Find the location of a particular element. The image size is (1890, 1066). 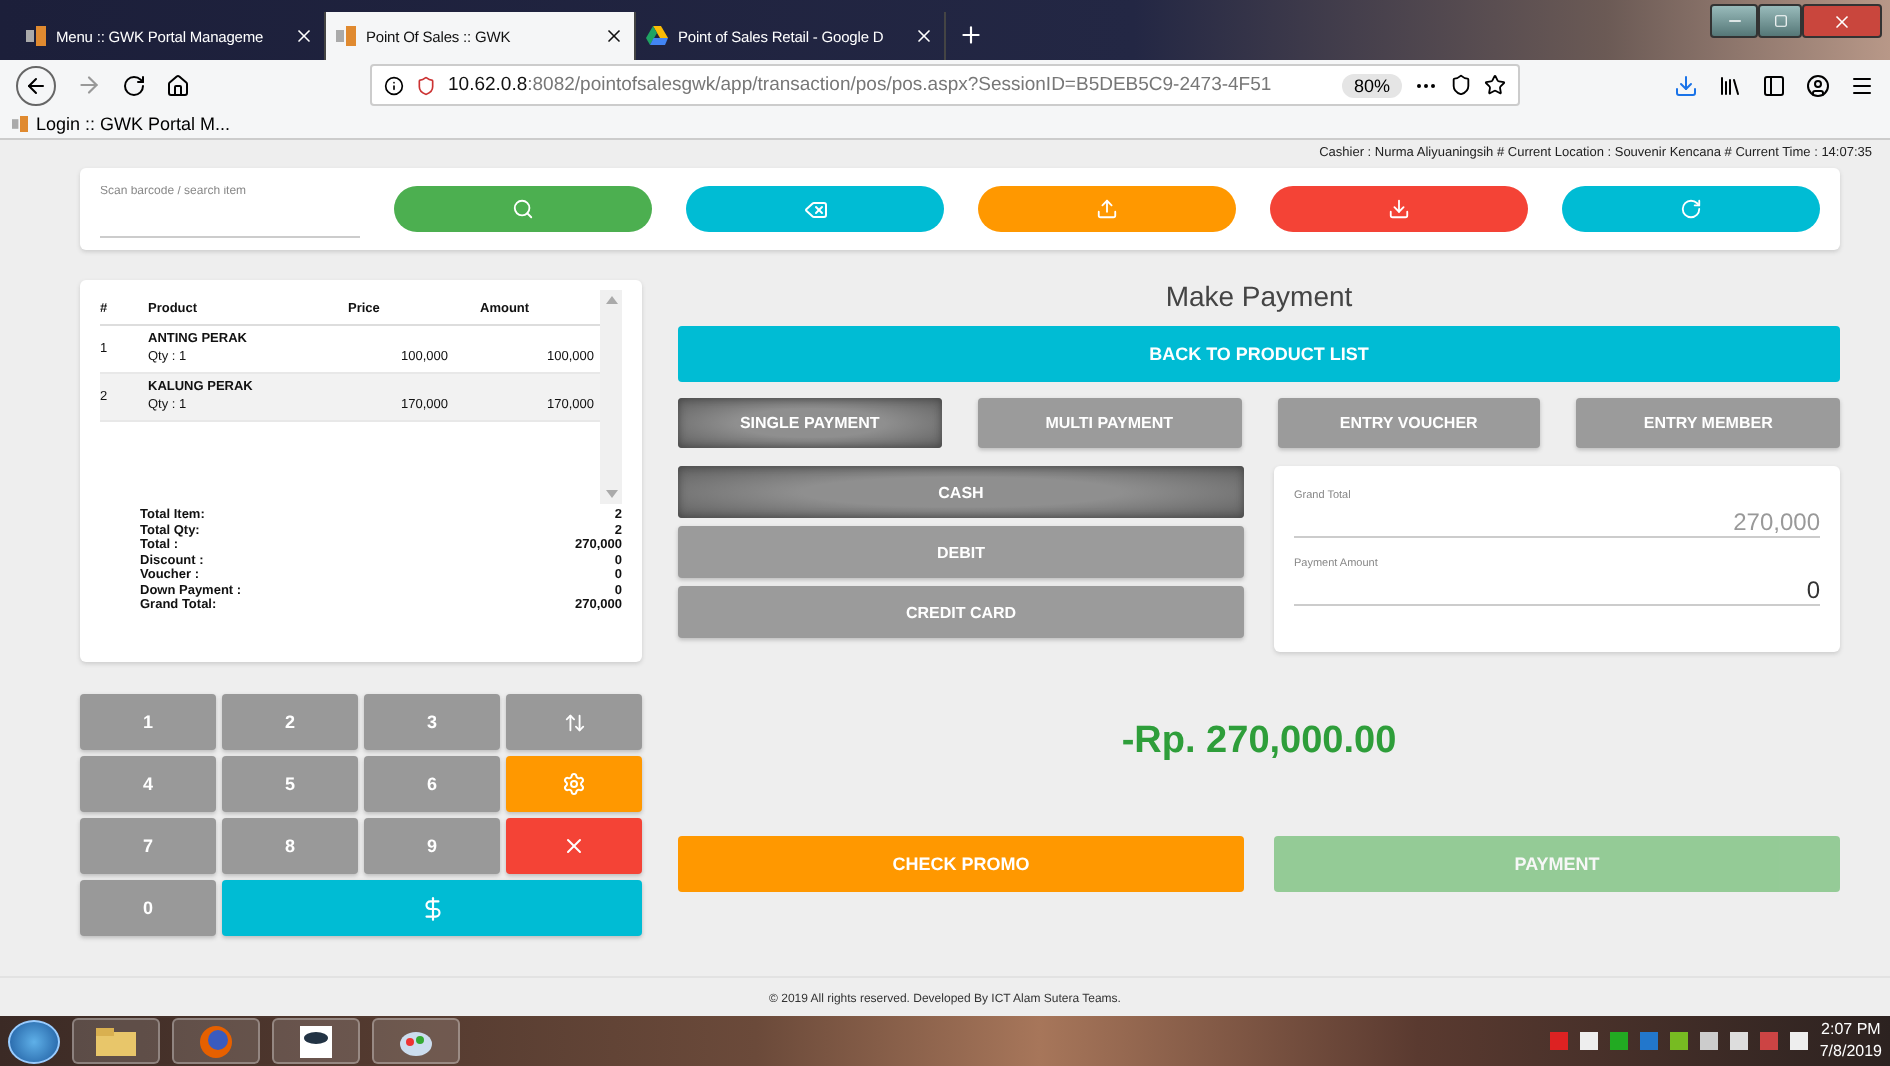

new-tab-icon is located at coordinates (971, 35).